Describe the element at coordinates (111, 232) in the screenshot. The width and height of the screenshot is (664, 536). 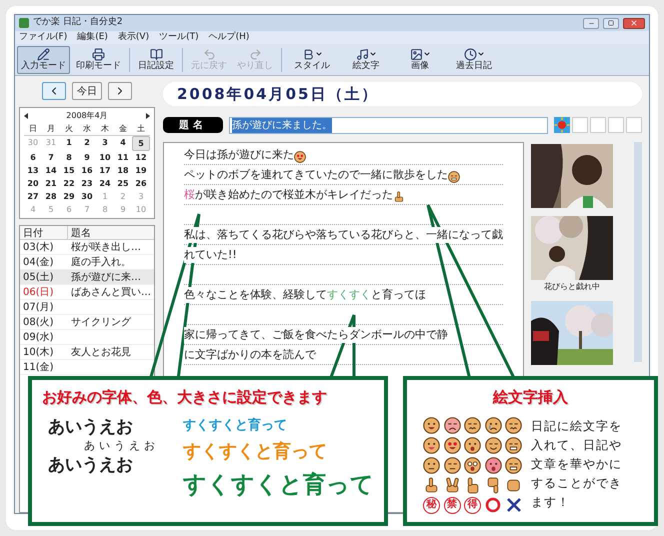
I see `column-header: 題名` at that location.